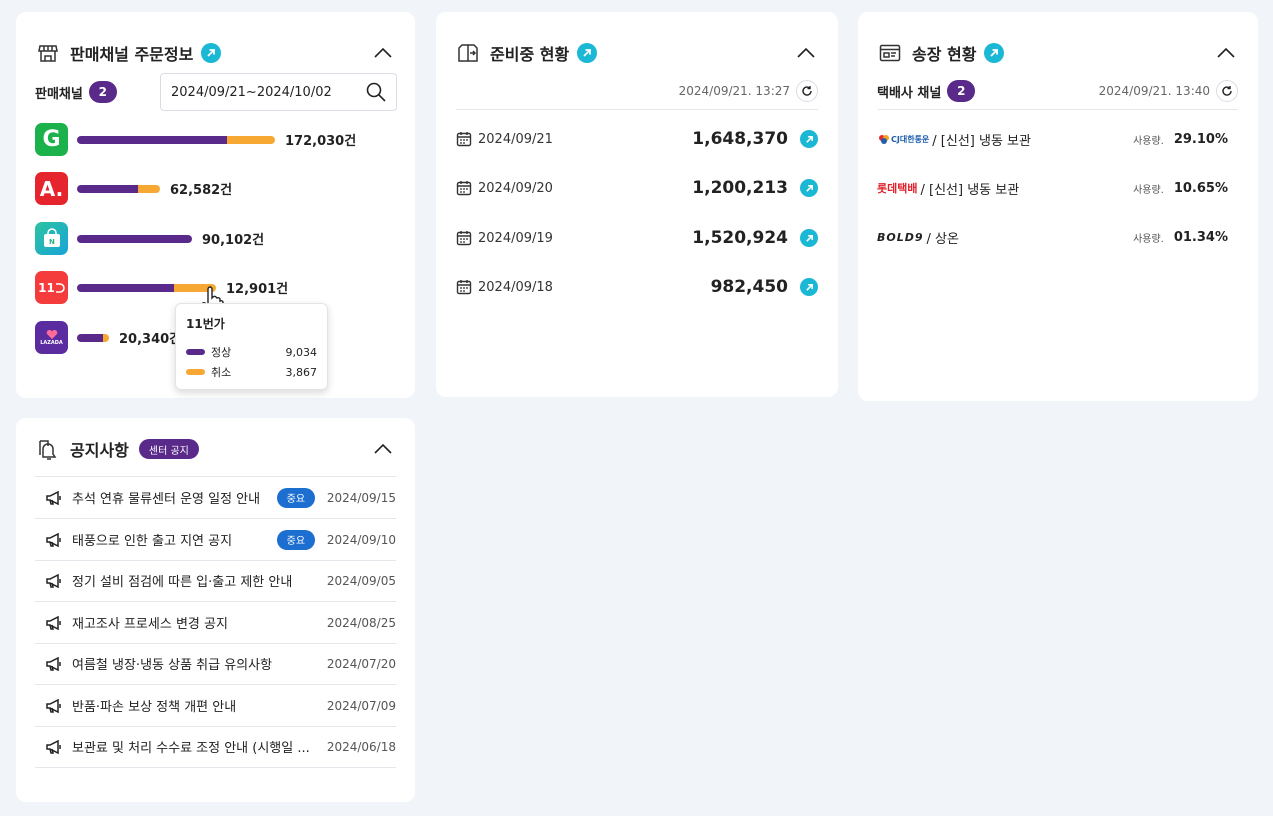 This screenshot has height=816, width=1273. What do you see at coordinates (182, 582) in the screenshot?
I see `notice-title: 정기 설비 점검에 따른 입·출고 제한 안내` at bounding box center [182, 582].